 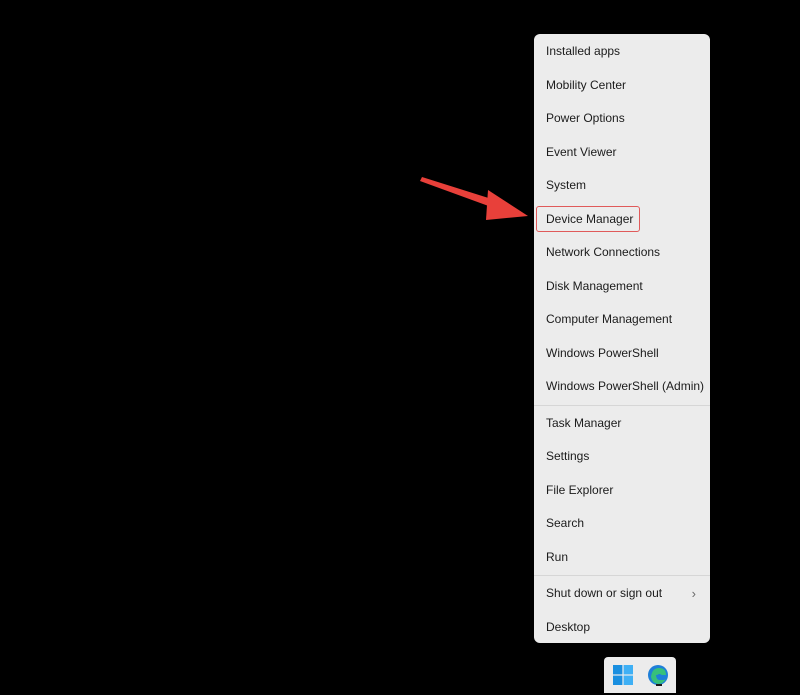 I want to click on menu-item-label: Search, so click(x=565, y=523).